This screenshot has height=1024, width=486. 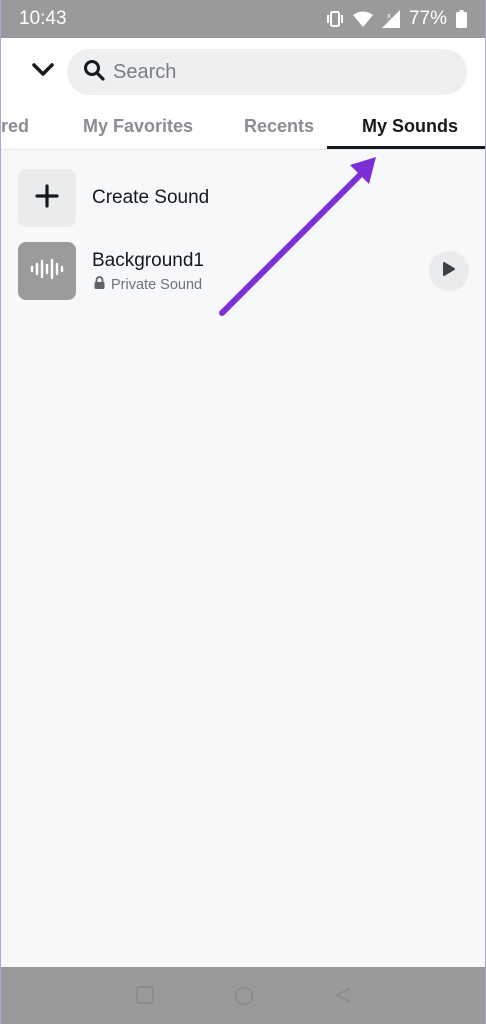 What do you see at coordinates (362, 19) in the screenshot?
I see `wifi-icon` at bounding box center [362, 19].